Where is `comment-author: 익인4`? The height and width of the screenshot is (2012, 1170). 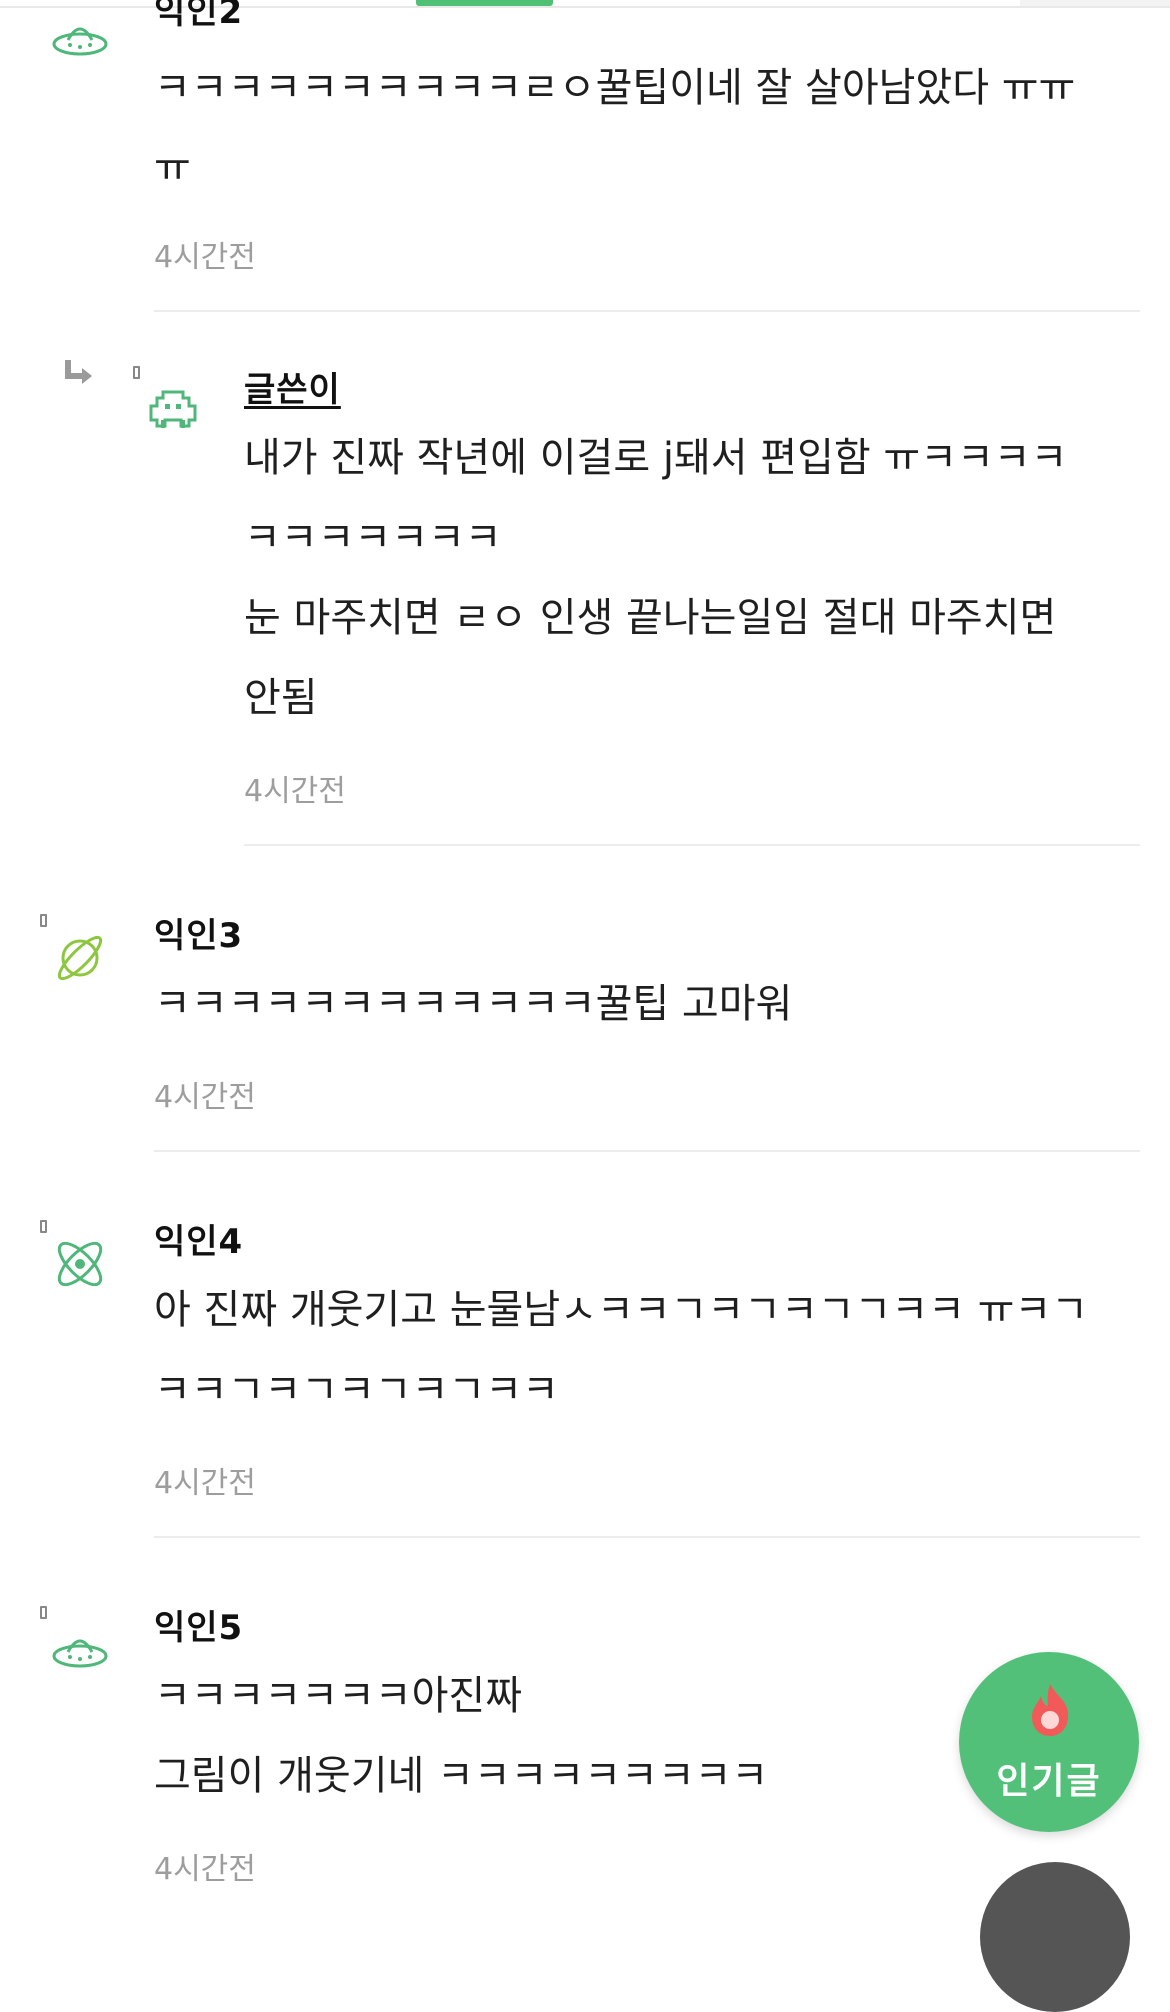
comment-author: 익인4 is located at coordinates (198, 1238).